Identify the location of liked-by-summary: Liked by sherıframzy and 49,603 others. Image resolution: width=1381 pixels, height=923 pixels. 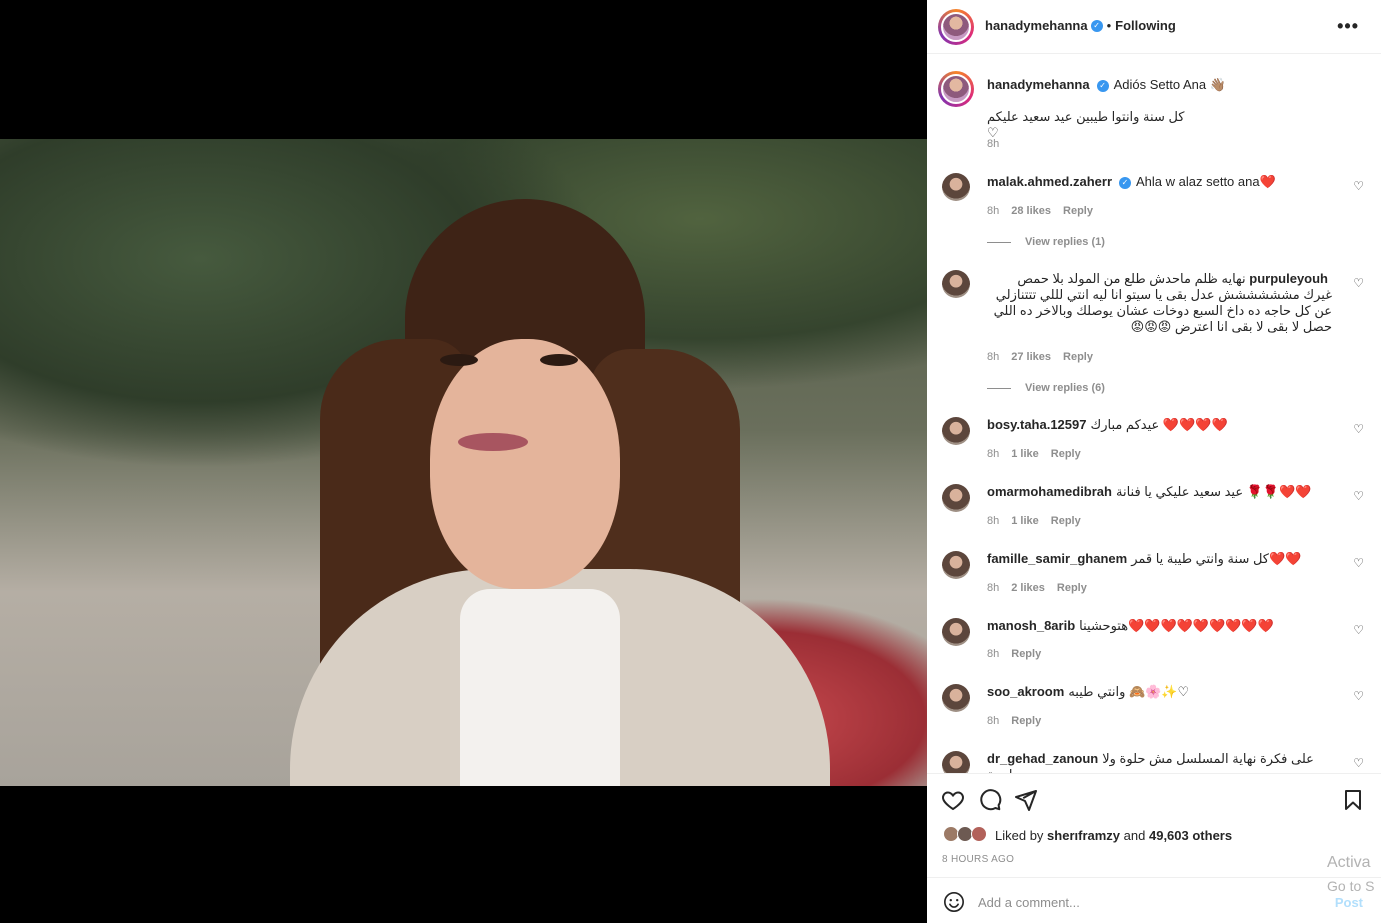
(1113, 835).